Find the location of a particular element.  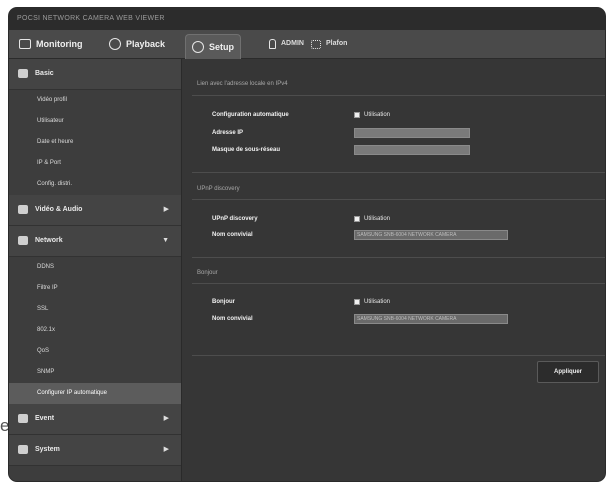

auto-config-label: Configuration automatique is located at coordinates (250, 115).